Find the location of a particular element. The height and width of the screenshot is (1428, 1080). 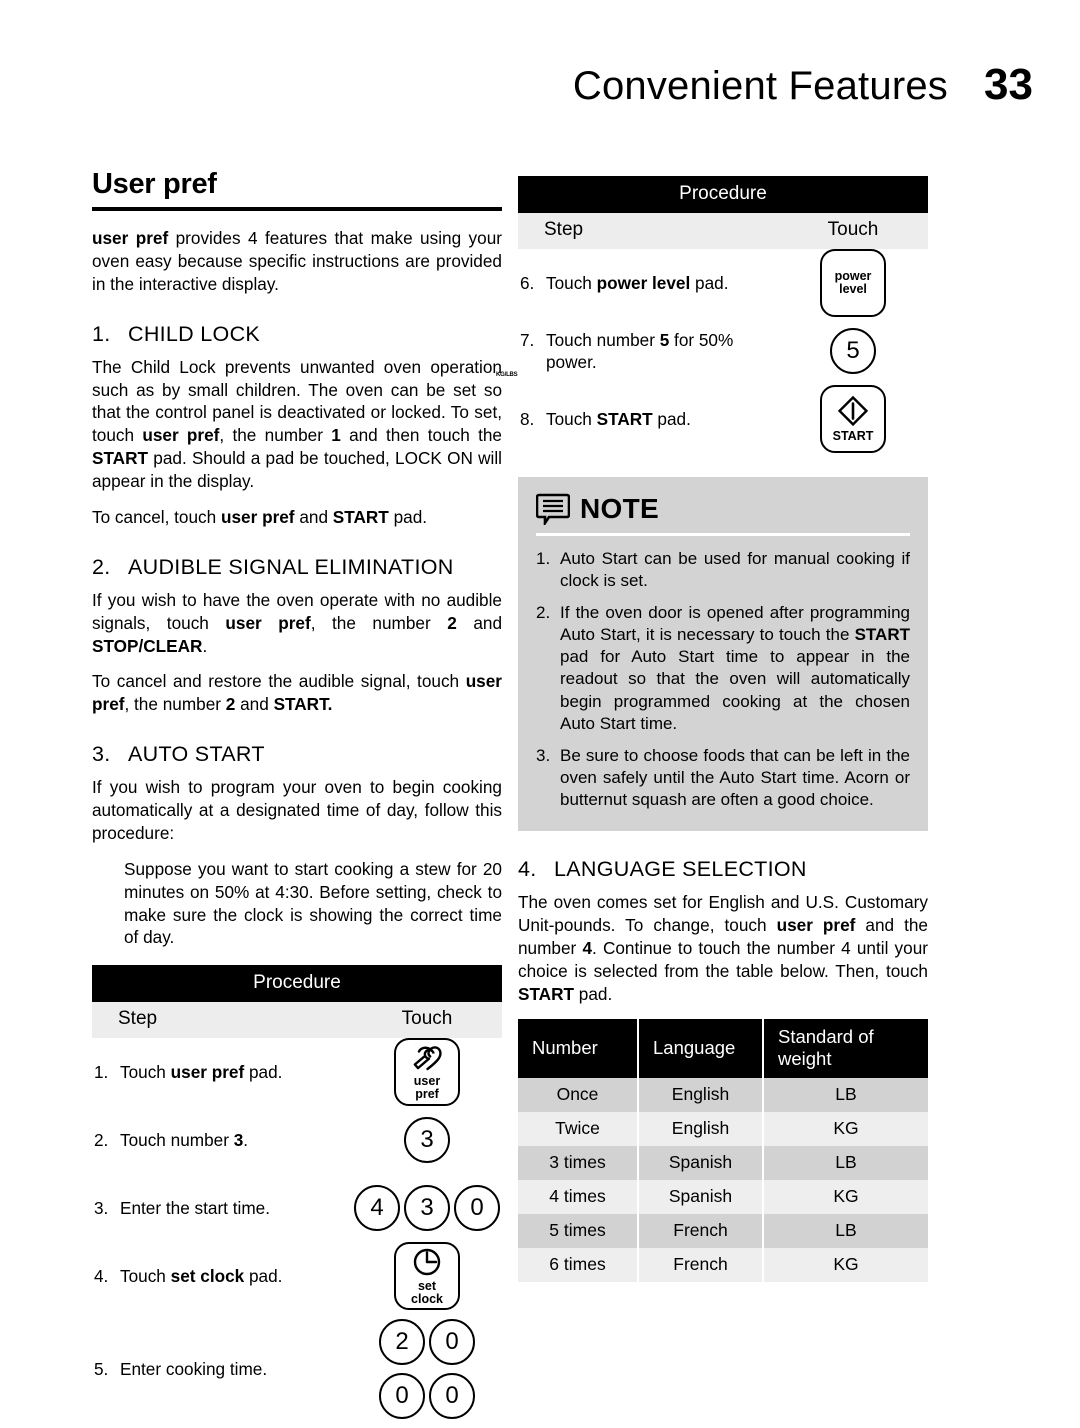

section-heading-user-pref: User pref is located at coordinates (154, 184).